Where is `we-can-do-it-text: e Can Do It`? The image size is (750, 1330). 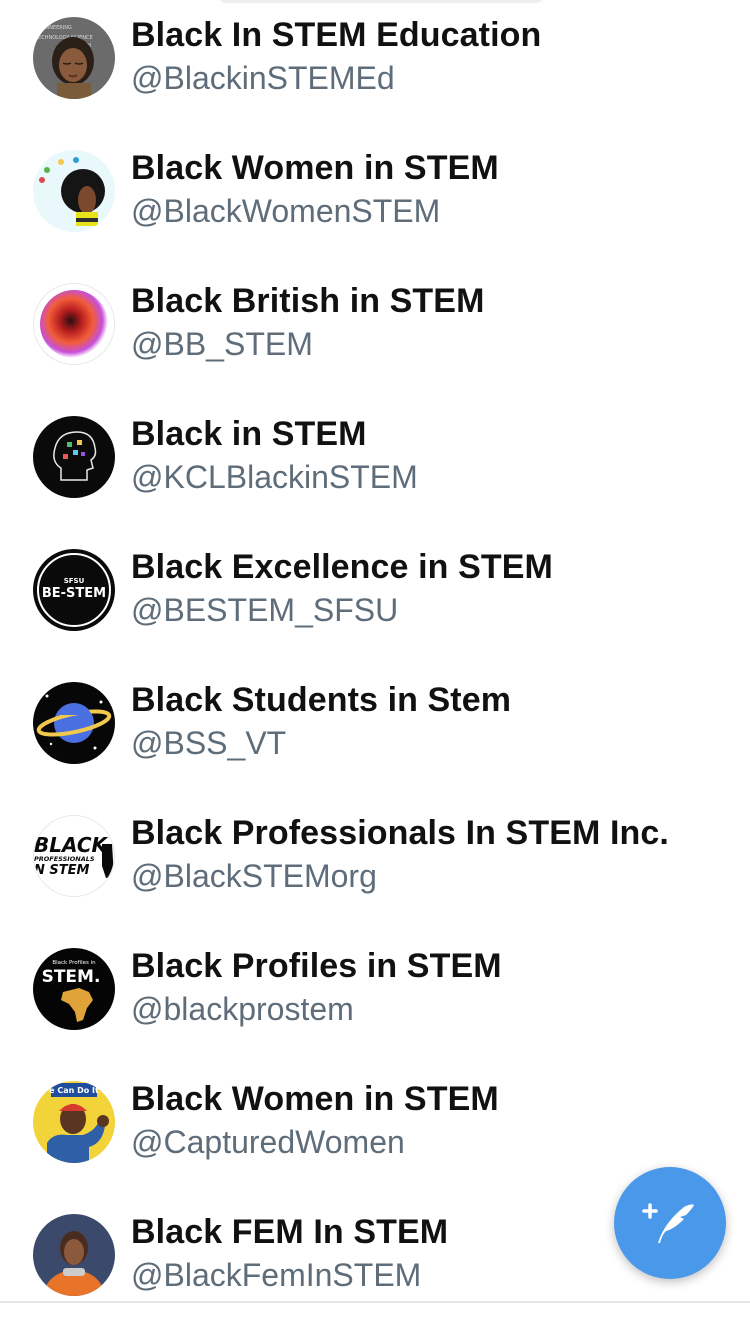 we-can-do-it-text: e Can Do It is located at coordinates (74, 1090).